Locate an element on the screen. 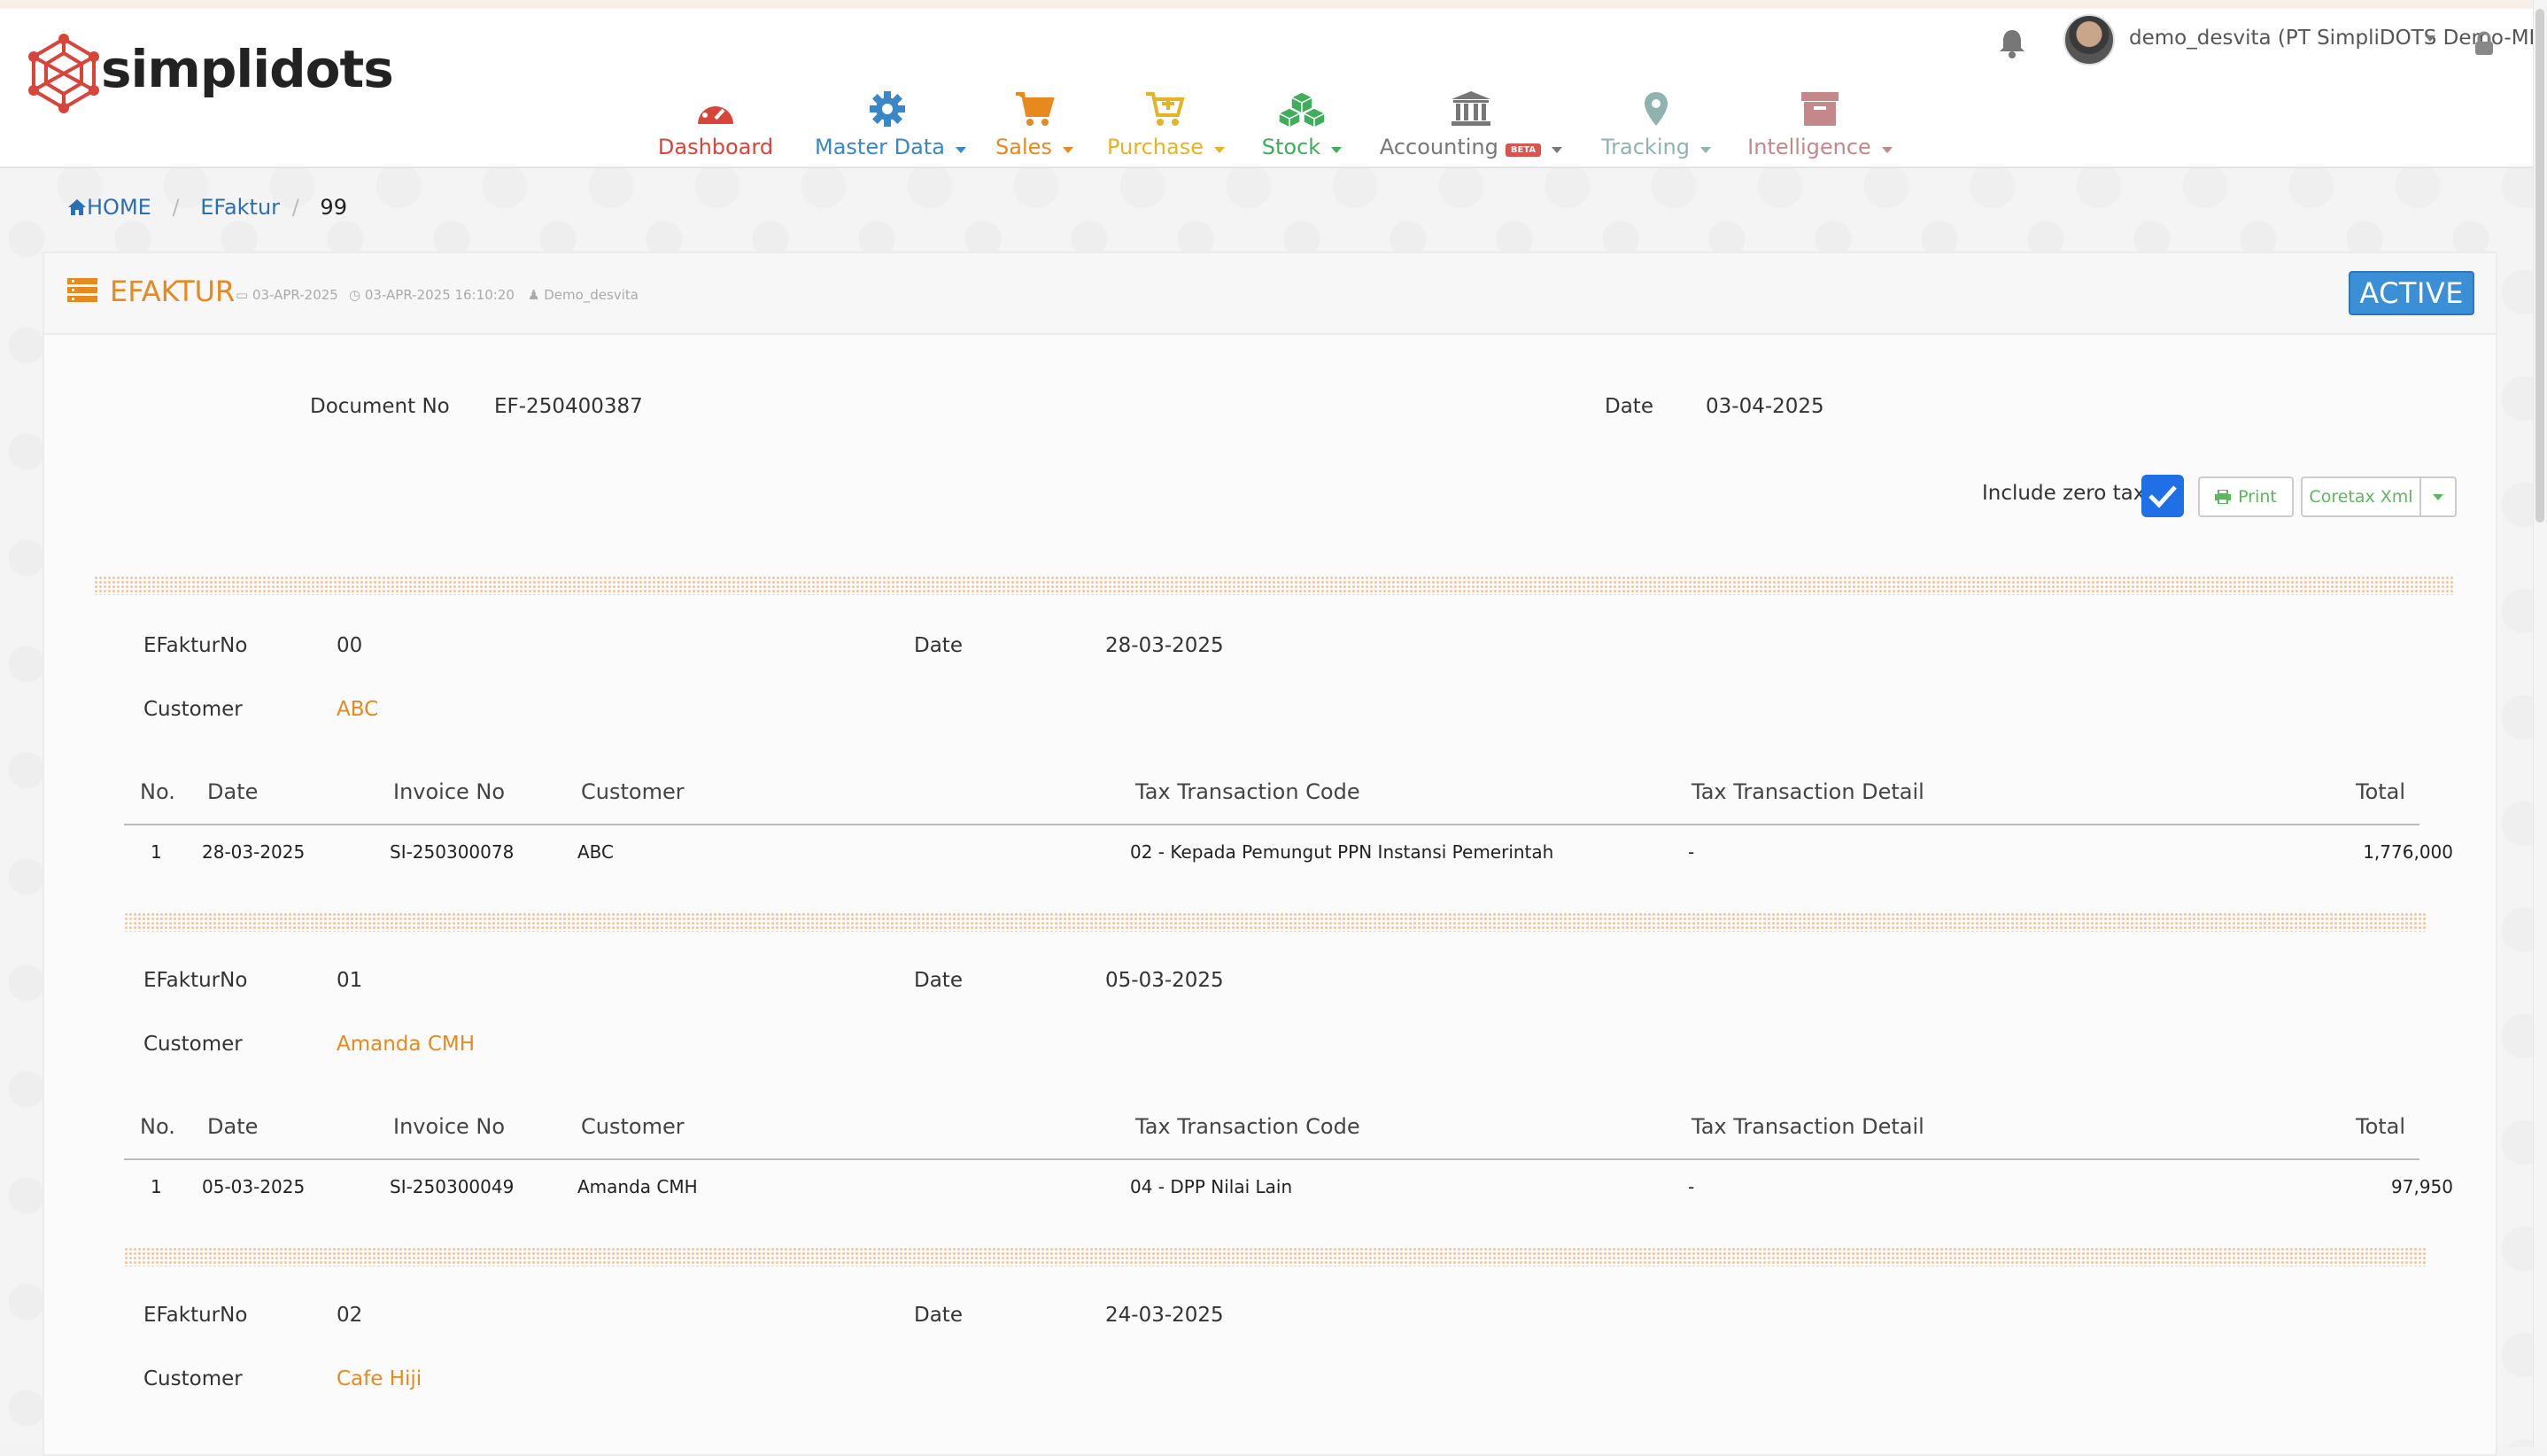 This screenshot has height=1456, width=2547. breadcrumb: HOME / EFaktur / 99 is located at coordinates (207, 207).